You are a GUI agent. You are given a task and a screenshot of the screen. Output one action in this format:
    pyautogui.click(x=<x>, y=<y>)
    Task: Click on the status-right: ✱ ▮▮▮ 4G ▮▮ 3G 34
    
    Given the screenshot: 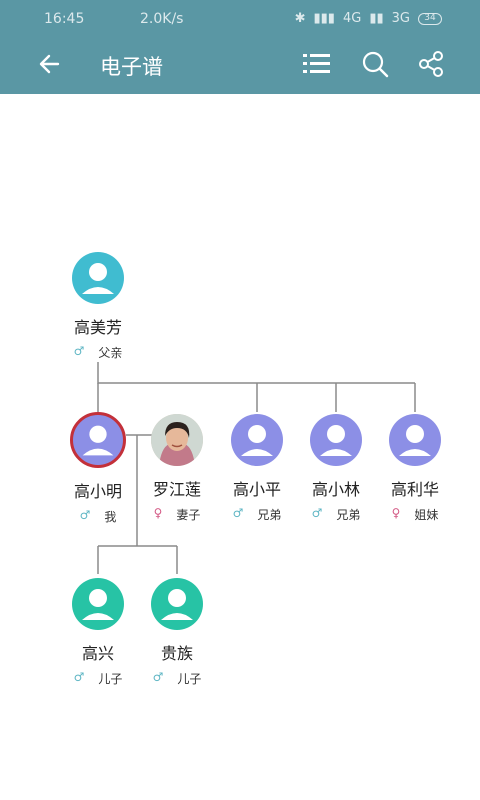 What is the action you would take?
    pyautogui.click(x=368, y=18)
    